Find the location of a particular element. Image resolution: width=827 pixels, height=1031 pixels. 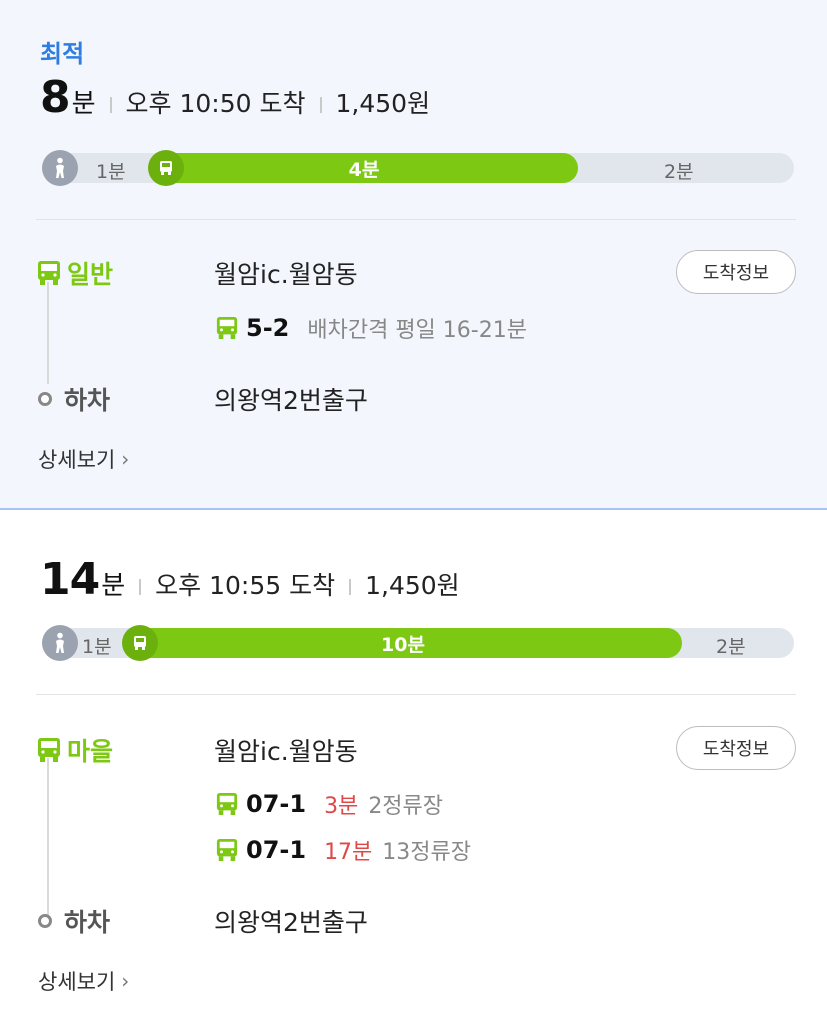

ride-segment: 4분 is located at coordinates (364, 168).